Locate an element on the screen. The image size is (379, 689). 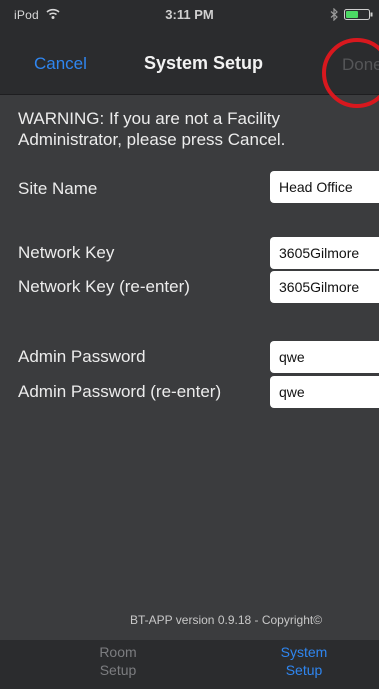
site-name-input: Head Office is located at coordinates (324, 187).